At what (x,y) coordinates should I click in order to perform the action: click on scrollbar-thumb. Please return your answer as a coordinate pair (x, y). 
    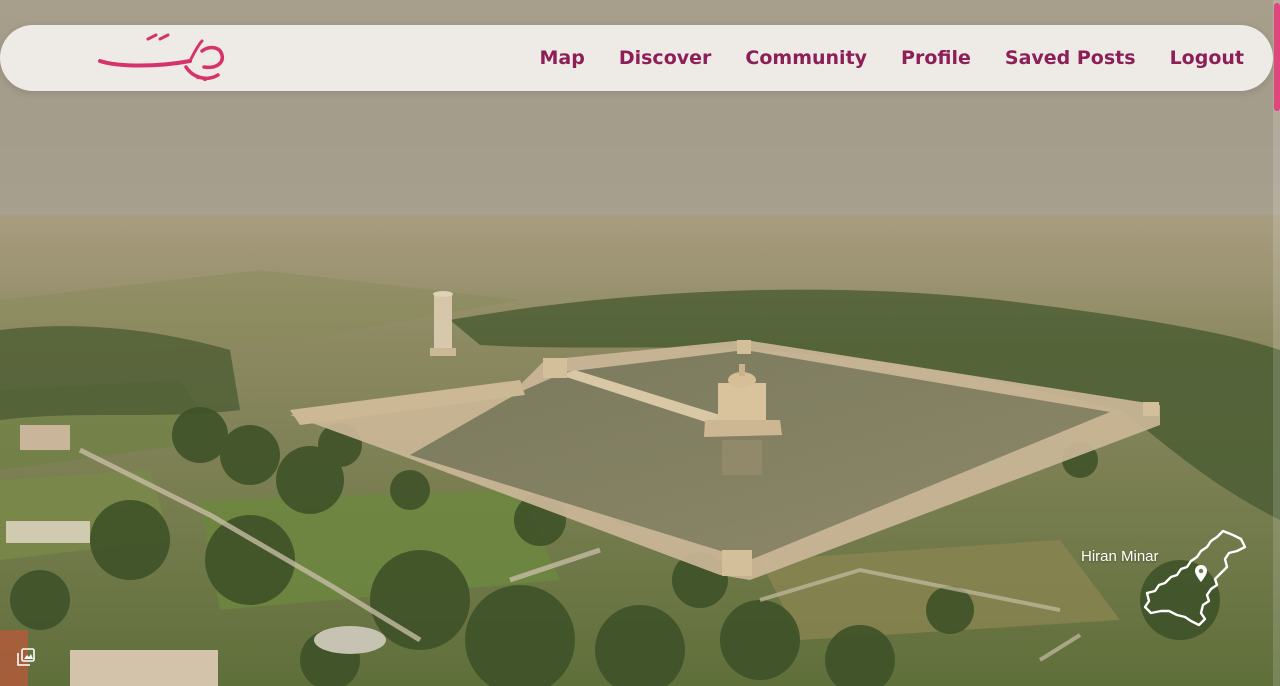
    Looking at the image, I should click on (1277, 57).